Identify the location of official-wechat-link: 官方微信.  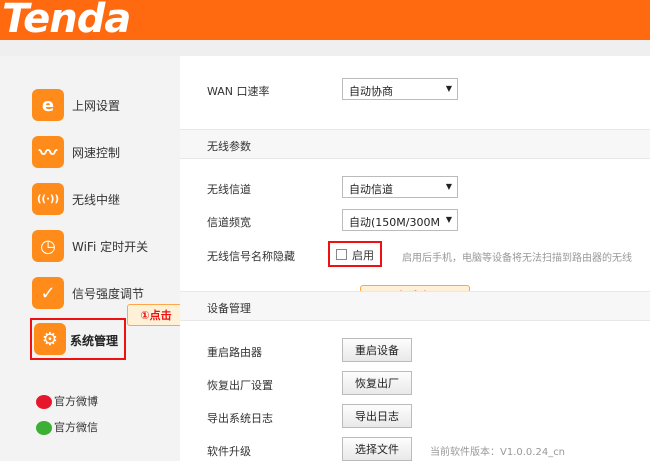
(67, 427).